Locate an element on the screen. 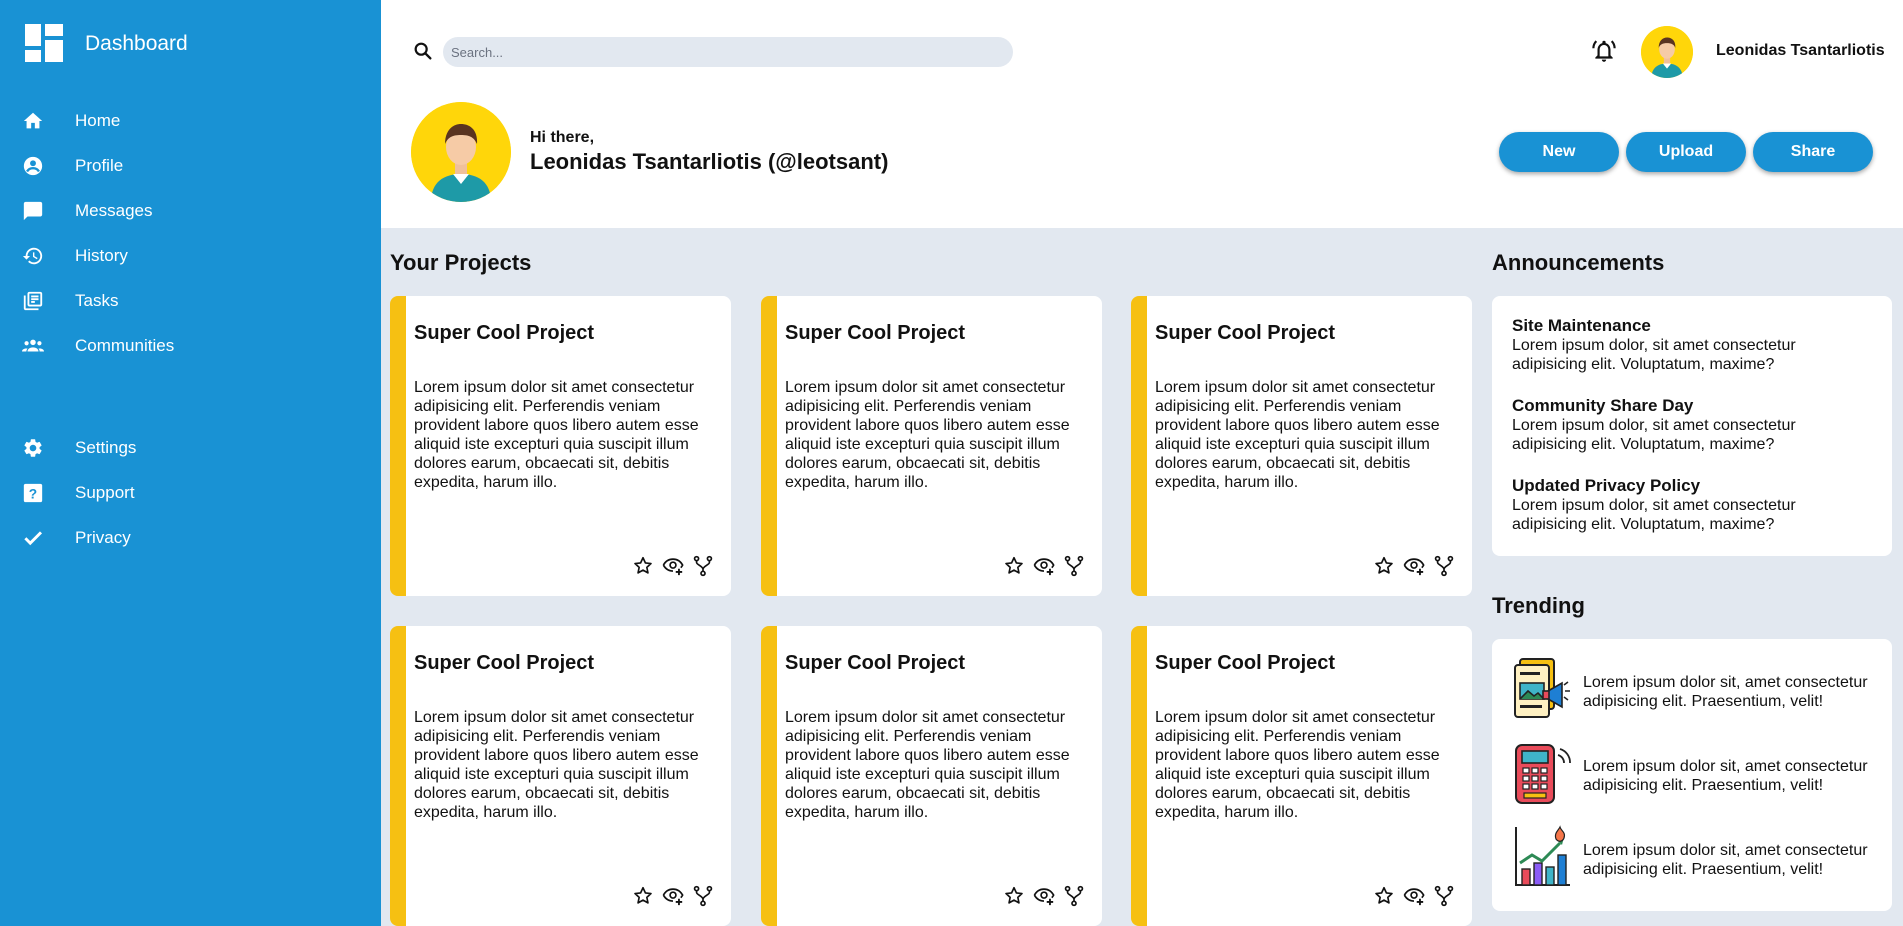 This screenshot has width=1903, height=926. new-button: New is located at coordinates (1559, 152).